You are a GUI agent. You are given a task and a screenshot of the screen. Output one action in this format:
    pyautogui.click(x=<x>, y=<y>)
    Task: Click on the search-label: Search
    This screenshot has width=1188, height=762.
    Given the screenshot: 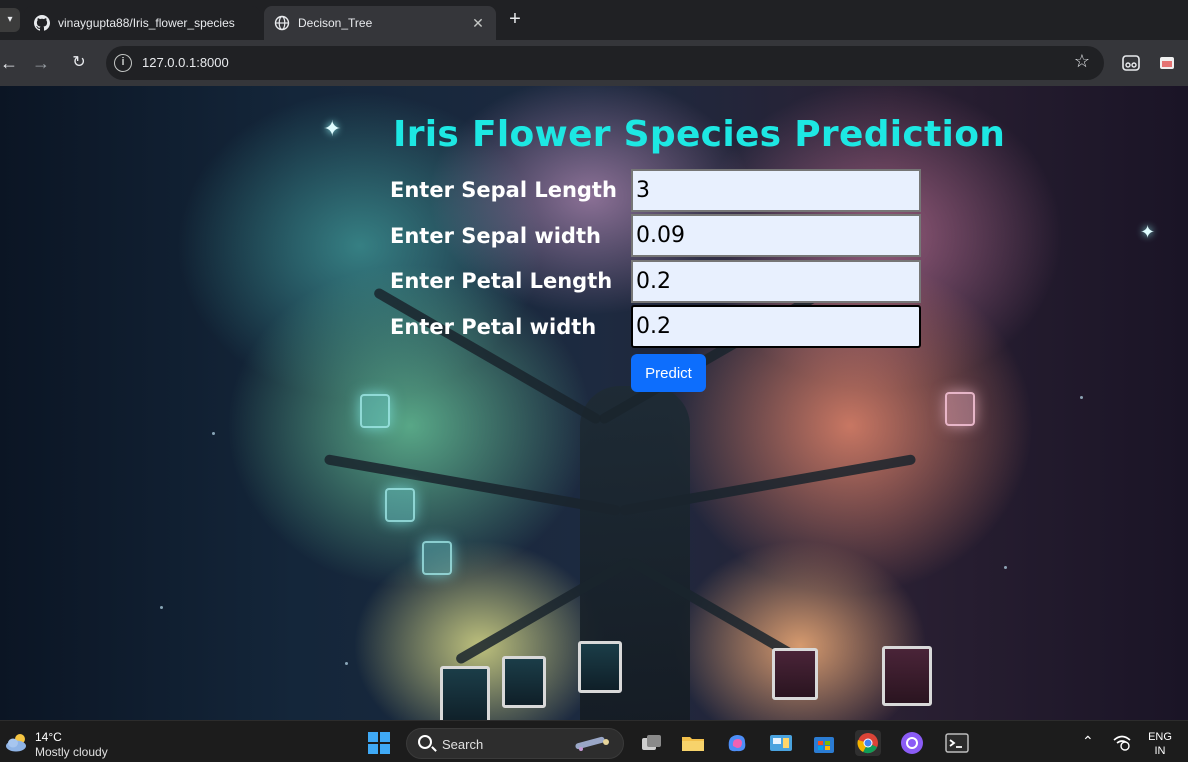 What is the action you would take?
    pyautogui.click(x=463, y=744)
    